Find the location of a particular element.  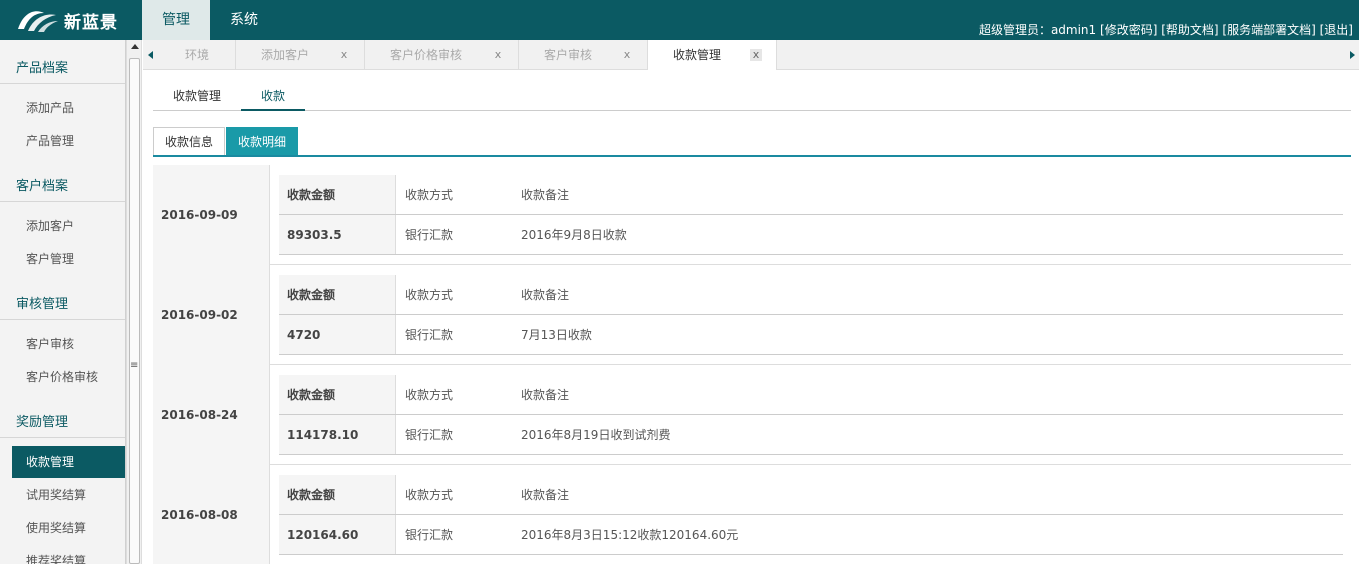

splitter-grip-icon: ≡ is located at coordinates (134, 365).